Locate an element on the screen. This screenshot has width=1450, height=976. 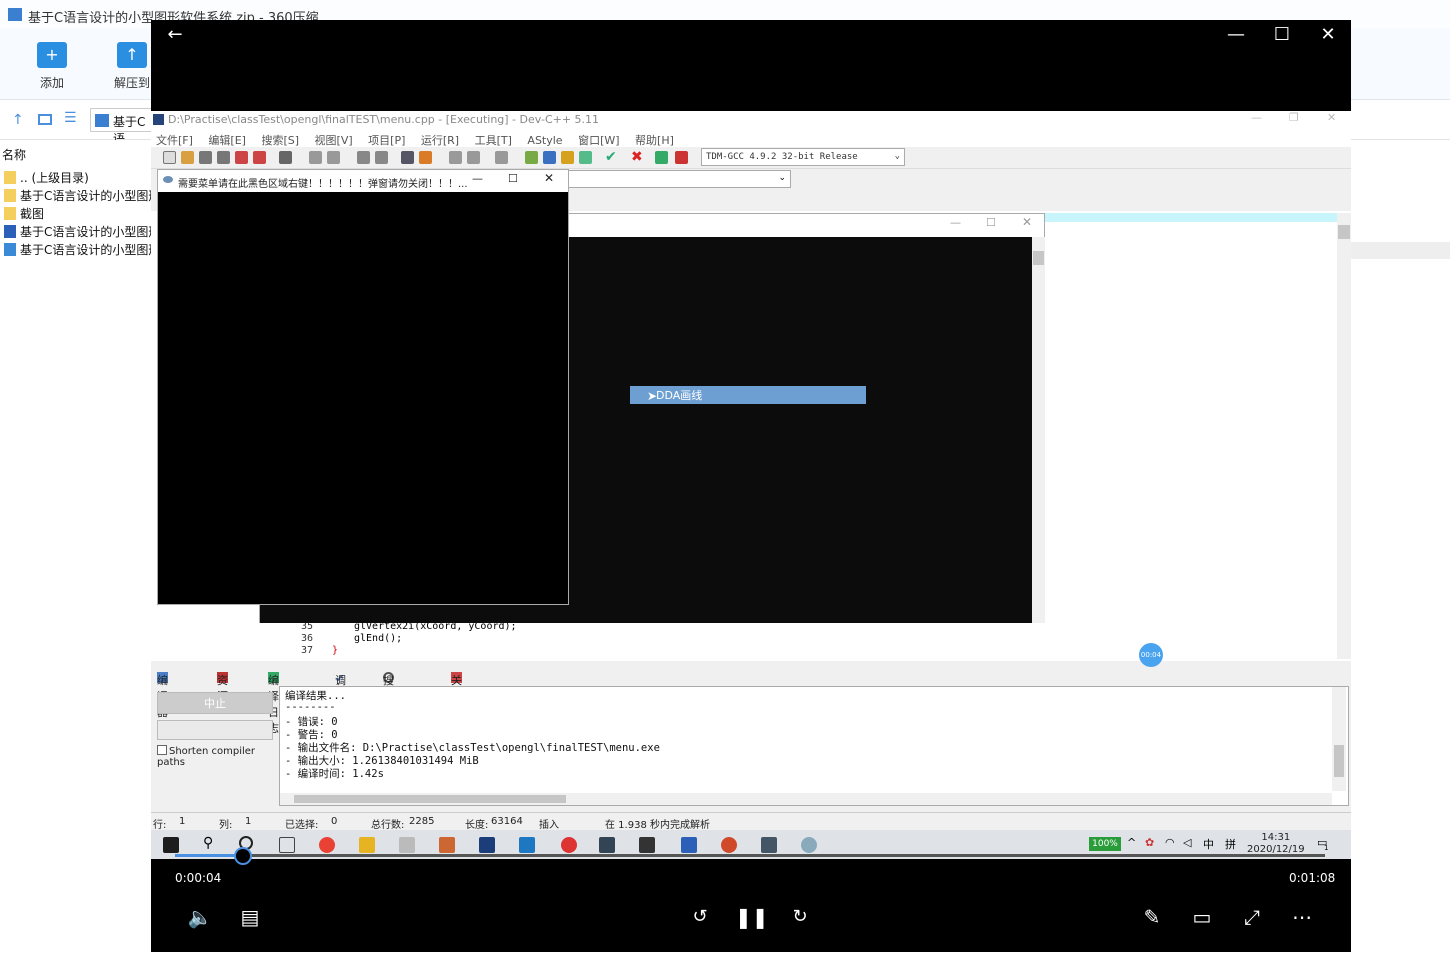
opengl-app-icon is located at coordinates (809, 845).